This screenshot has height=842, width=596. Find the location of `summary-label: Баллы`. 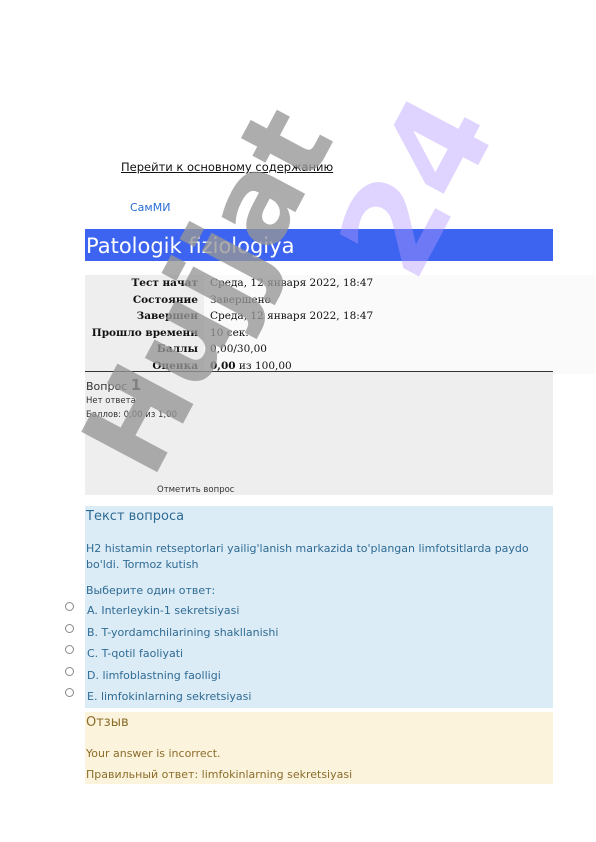

summary-label: Баллы is located at coordinates (144, 349).